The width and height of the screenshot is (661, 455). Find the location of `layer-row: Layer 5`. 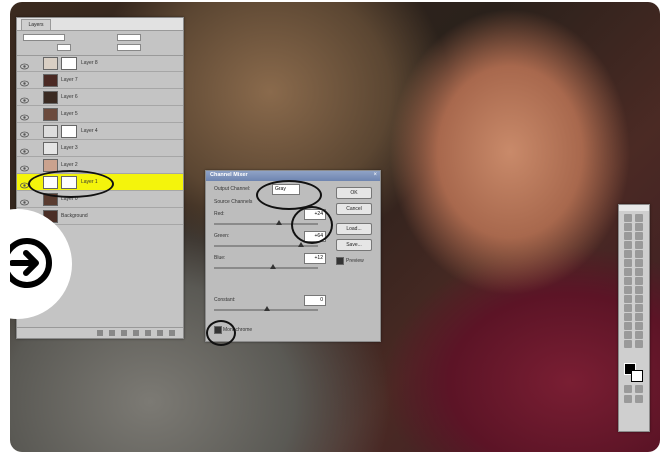

layer-row: Layer 5 is located at coordinates (100, 114).